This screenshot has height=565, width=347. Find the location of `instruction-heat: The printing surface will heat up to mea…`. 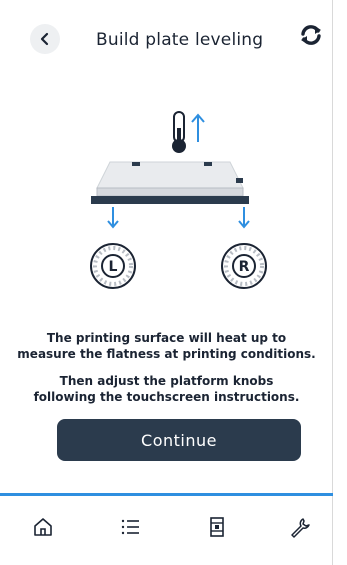

instruction-heat: The printing surface will heat up to mea… is located at coordinates (166, 346).